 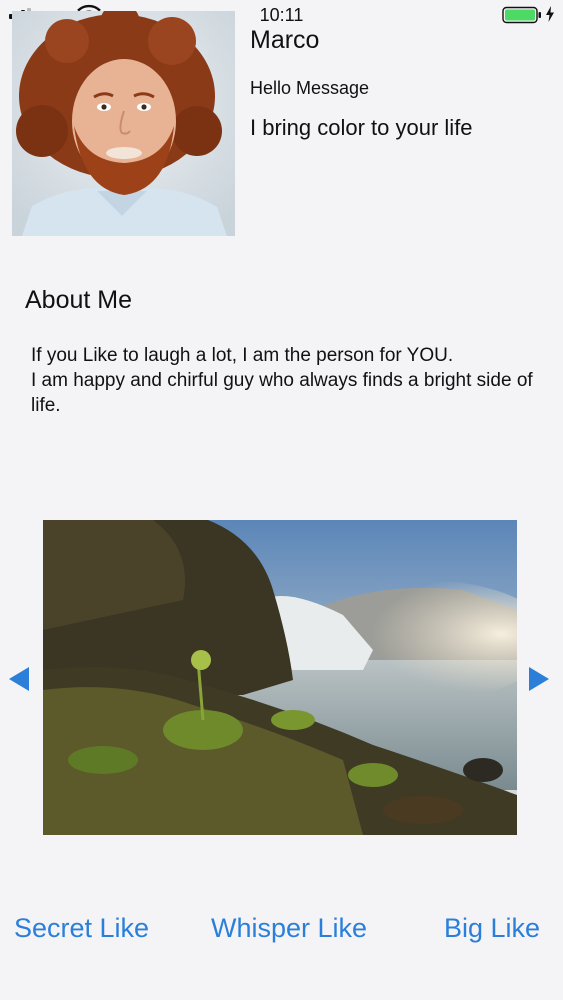 I want to click on triangle-left-icon, so click(x=19, y=679).